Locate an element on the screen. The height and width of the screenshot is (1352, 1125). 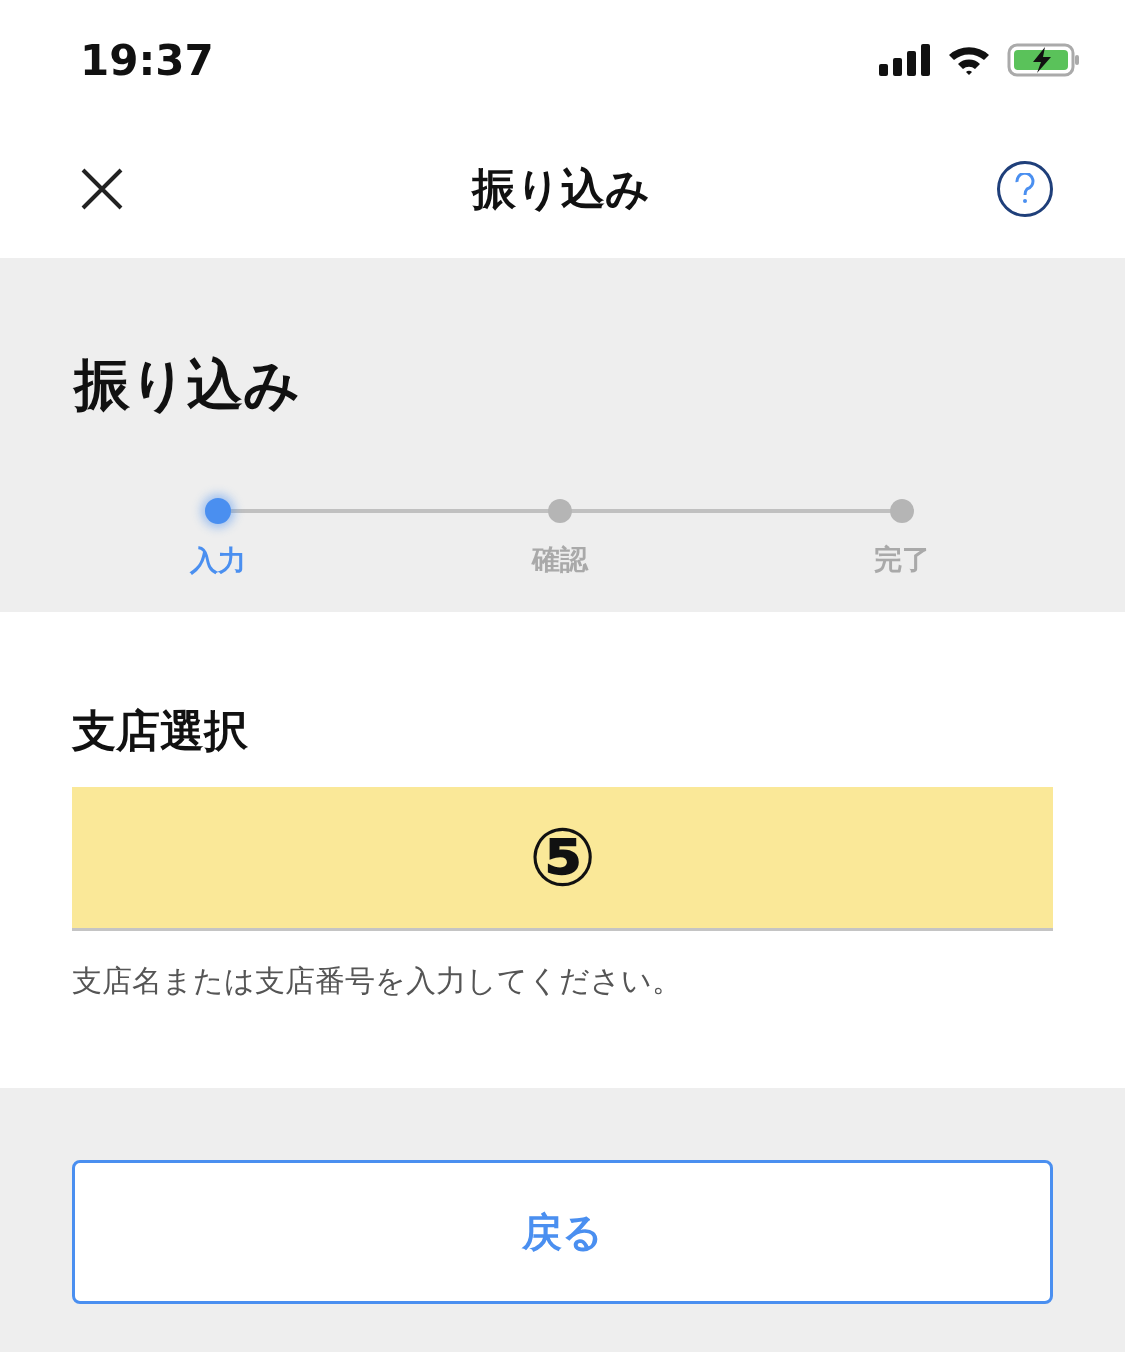
question-icon is located at coordinates (1025, 189).